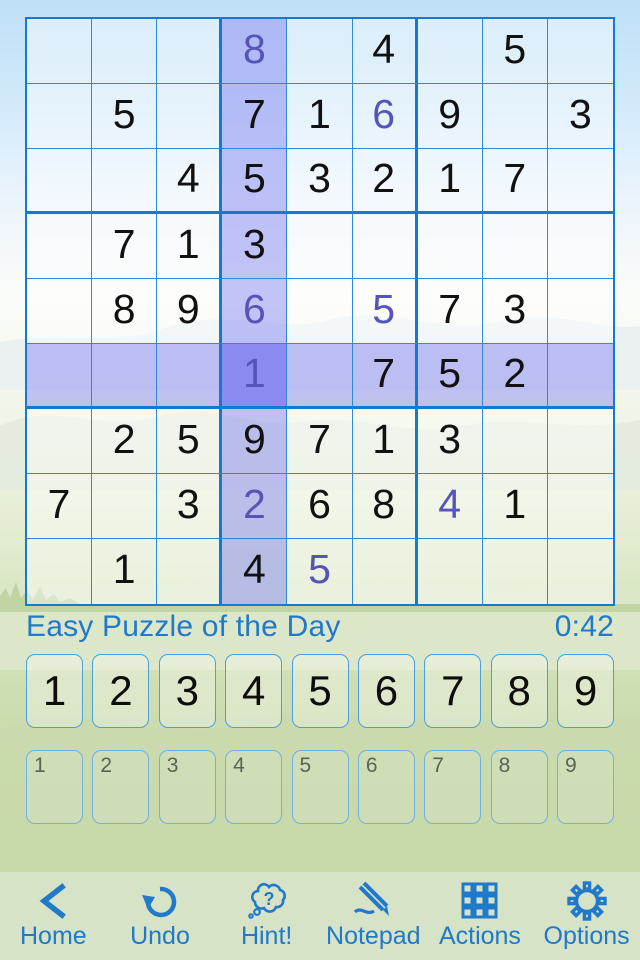 The image size is (640, 960). What do you see at coordinates (480, 914) in the screenshot?
I see `toolbar-item-actions: Actions` at bounding box center [480, 914].